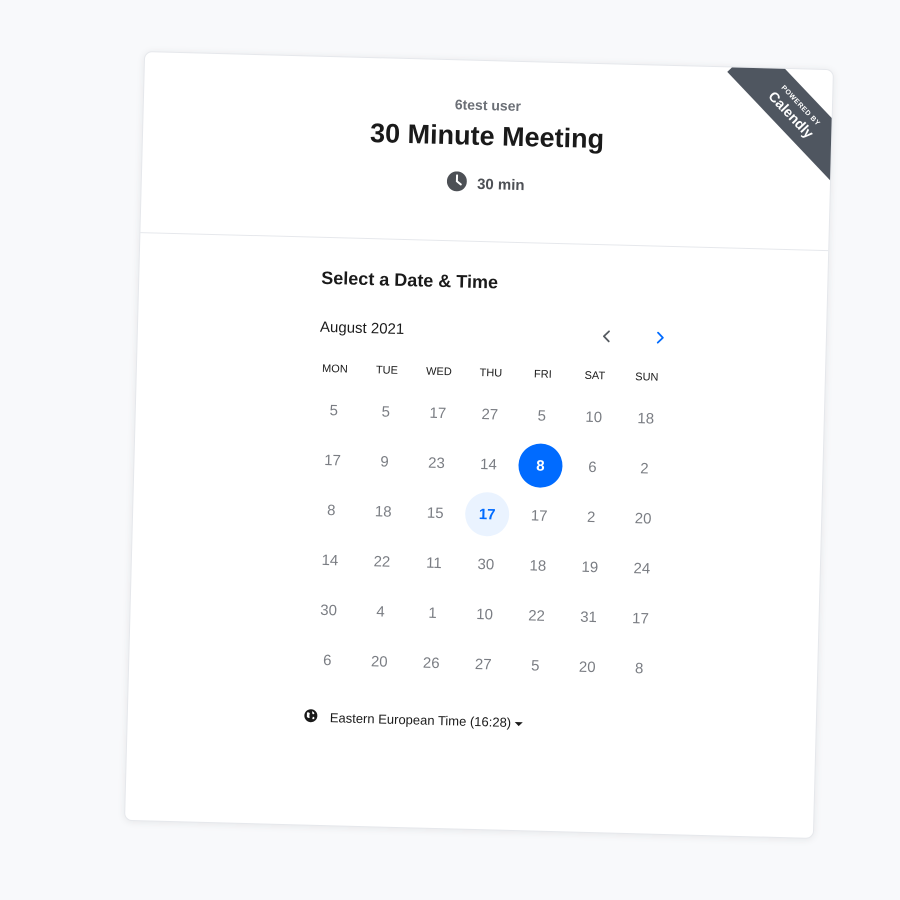 Image resolution: width=900 pixels, height=900 pixels. What do you see at coordinates (595, 376) in the screenshot?
I see `weekday-sat: SAT` at bounding box center [595, 376].